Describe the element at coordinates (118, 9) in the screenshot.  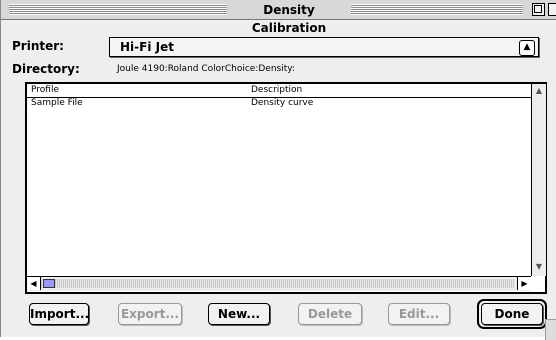
I see `title-bar-stripes-left` at that location.